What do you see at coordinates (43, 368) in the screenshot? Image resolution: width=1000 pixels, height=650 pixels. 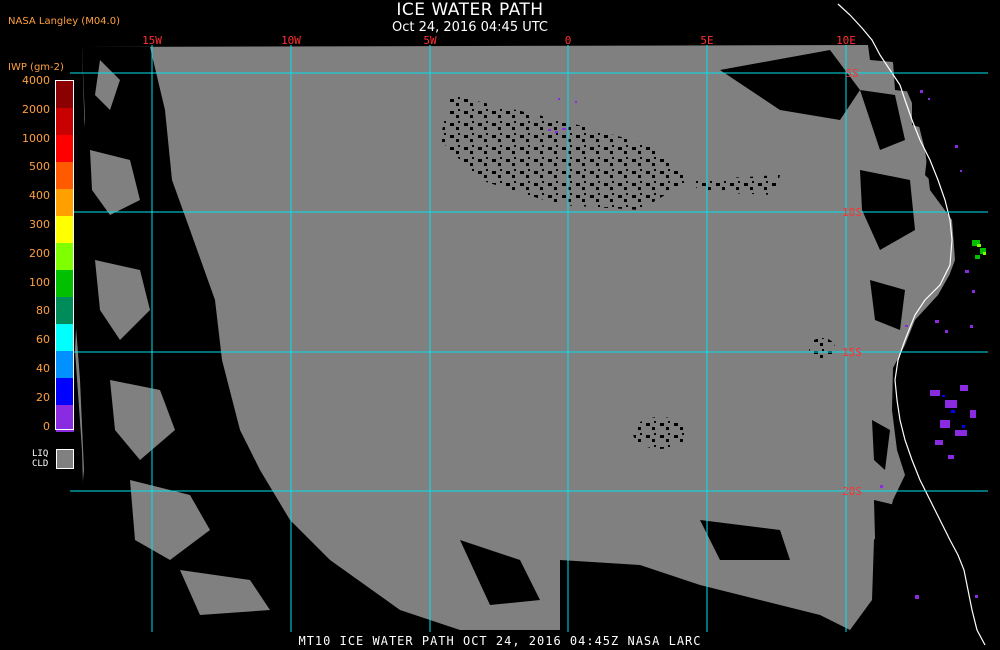 I see `legend-label: 40` at bounding box center [43, 368].